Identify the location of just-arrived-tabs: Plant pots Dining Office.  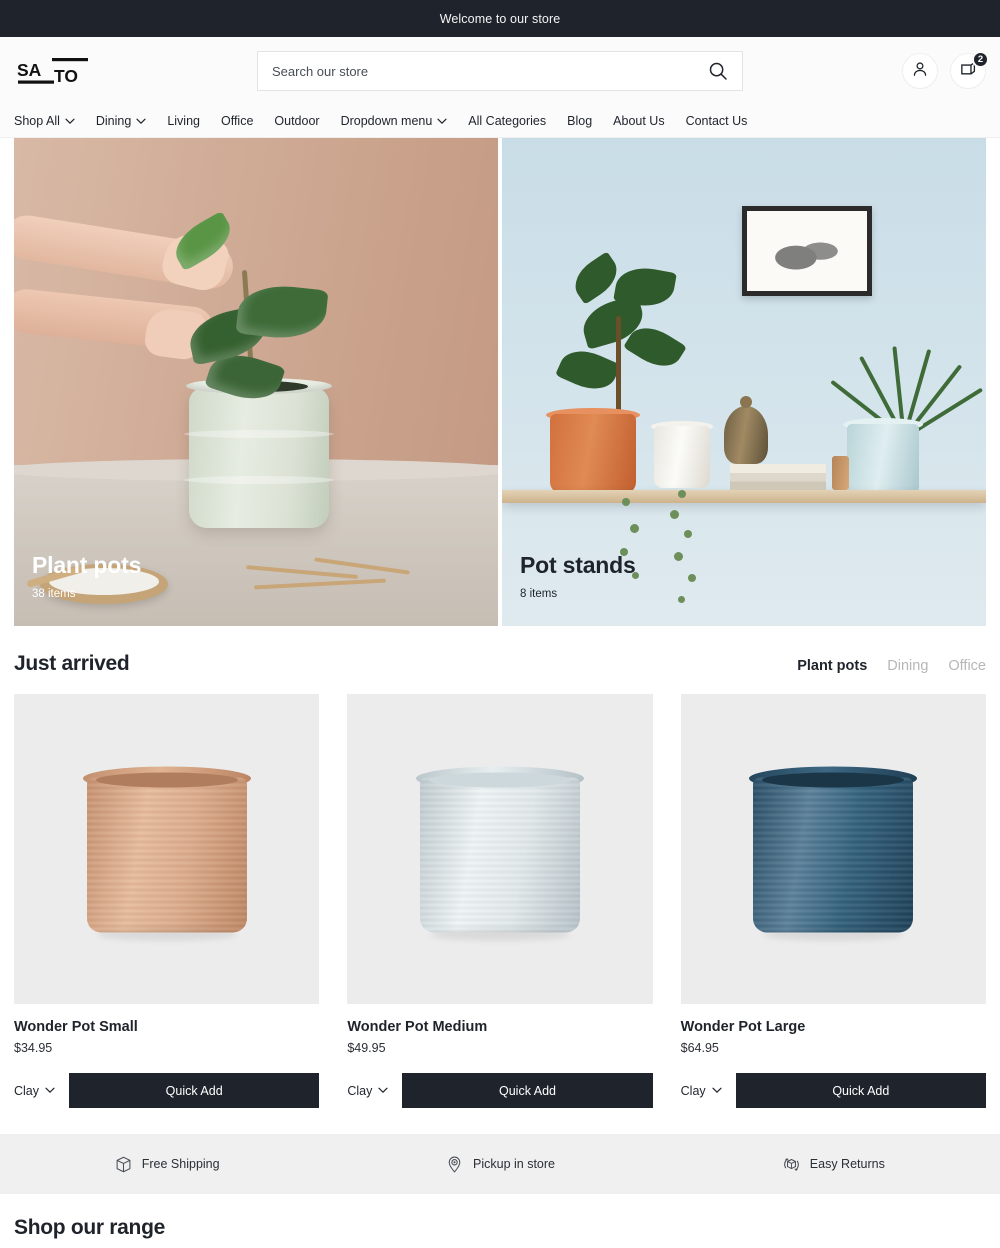
(891, 666).